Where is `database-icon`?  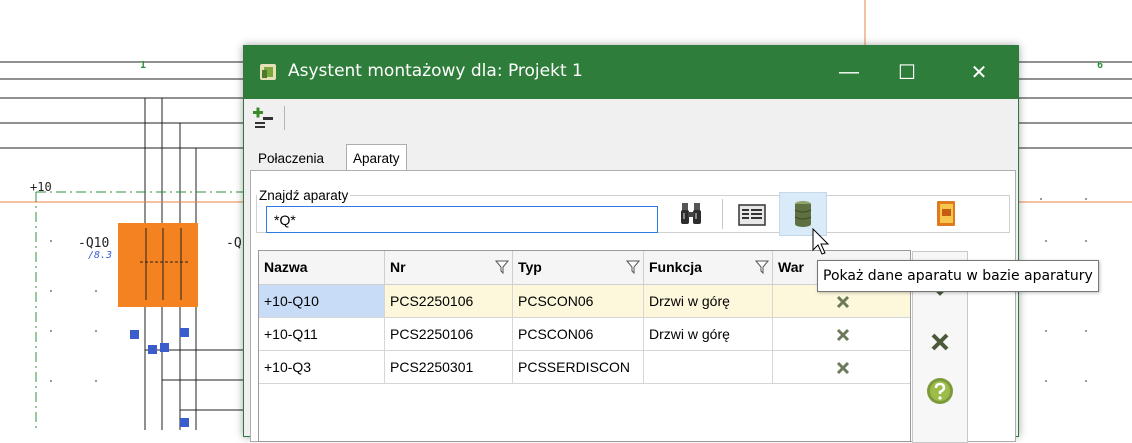
database-icon is located at coordinates (803, 214).